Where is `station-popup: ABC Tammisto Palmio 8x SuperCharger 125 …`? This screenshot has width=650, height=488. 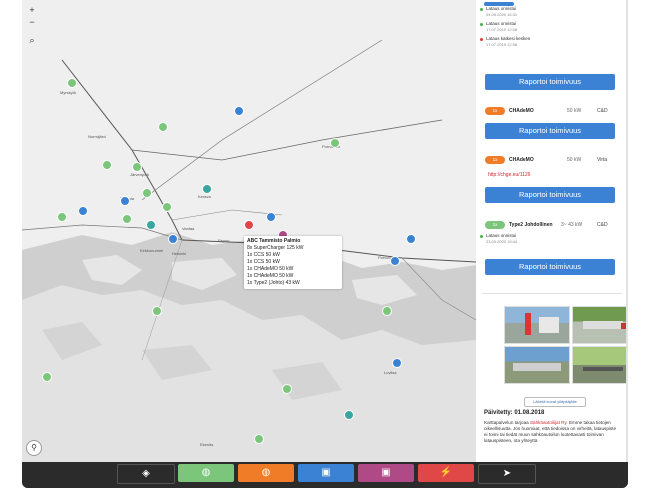
station-popup: ABC Tammisto Palmio 8x SuperCharger 125 … is located at coordinates (293, 262).